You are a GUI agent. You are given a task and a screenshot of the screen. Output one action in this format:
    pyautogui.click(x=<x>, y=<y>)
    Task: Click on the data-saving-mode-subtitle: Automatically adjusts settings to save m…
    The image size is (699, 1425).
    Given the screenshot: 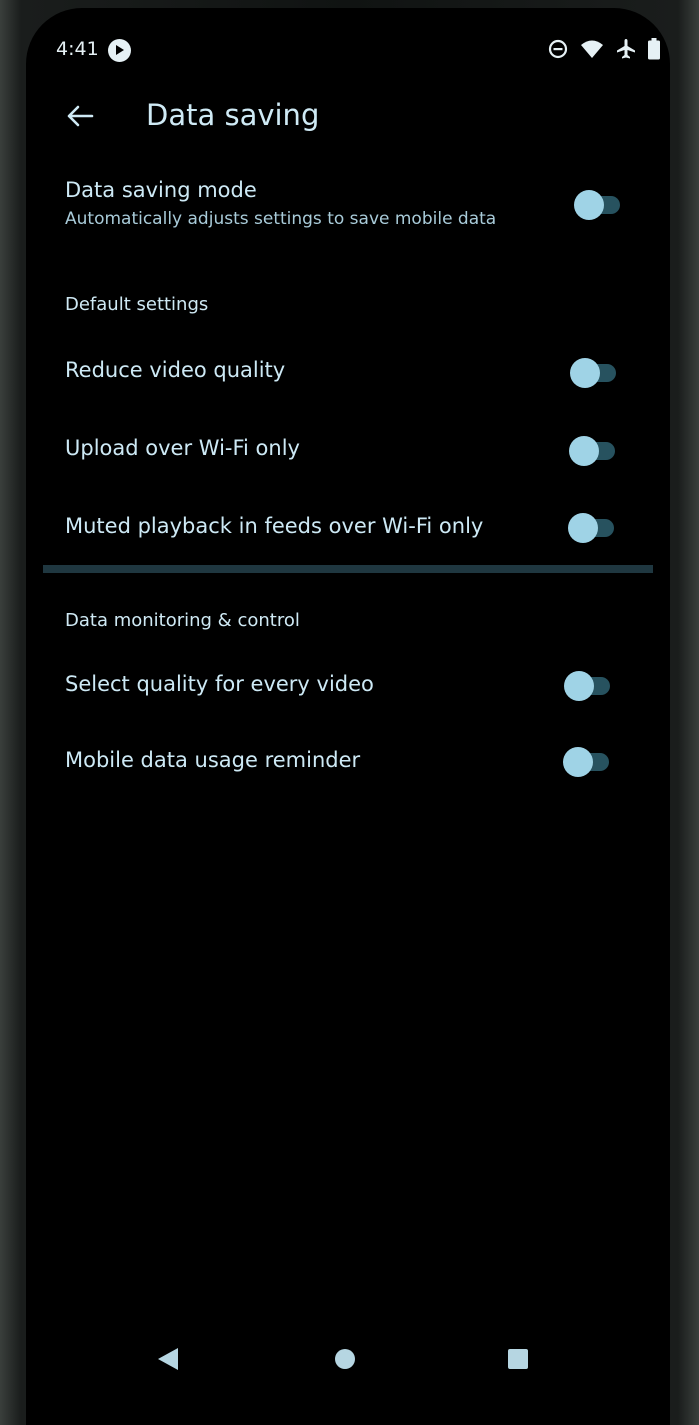 What is the action you would take?
    pyautogui.click(x=281, y=219)
    